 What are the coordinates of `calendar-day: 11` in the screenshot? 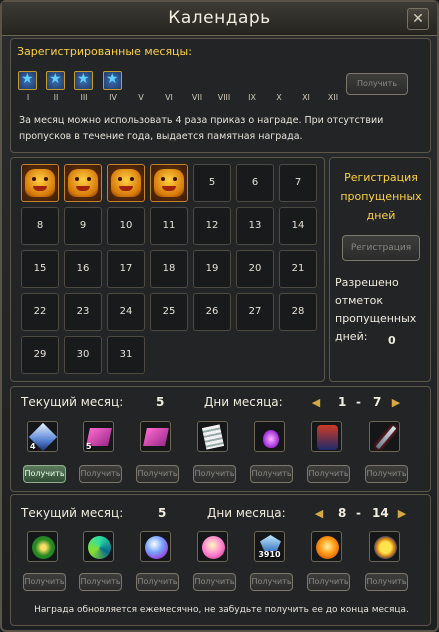 It's located at (169, 226).